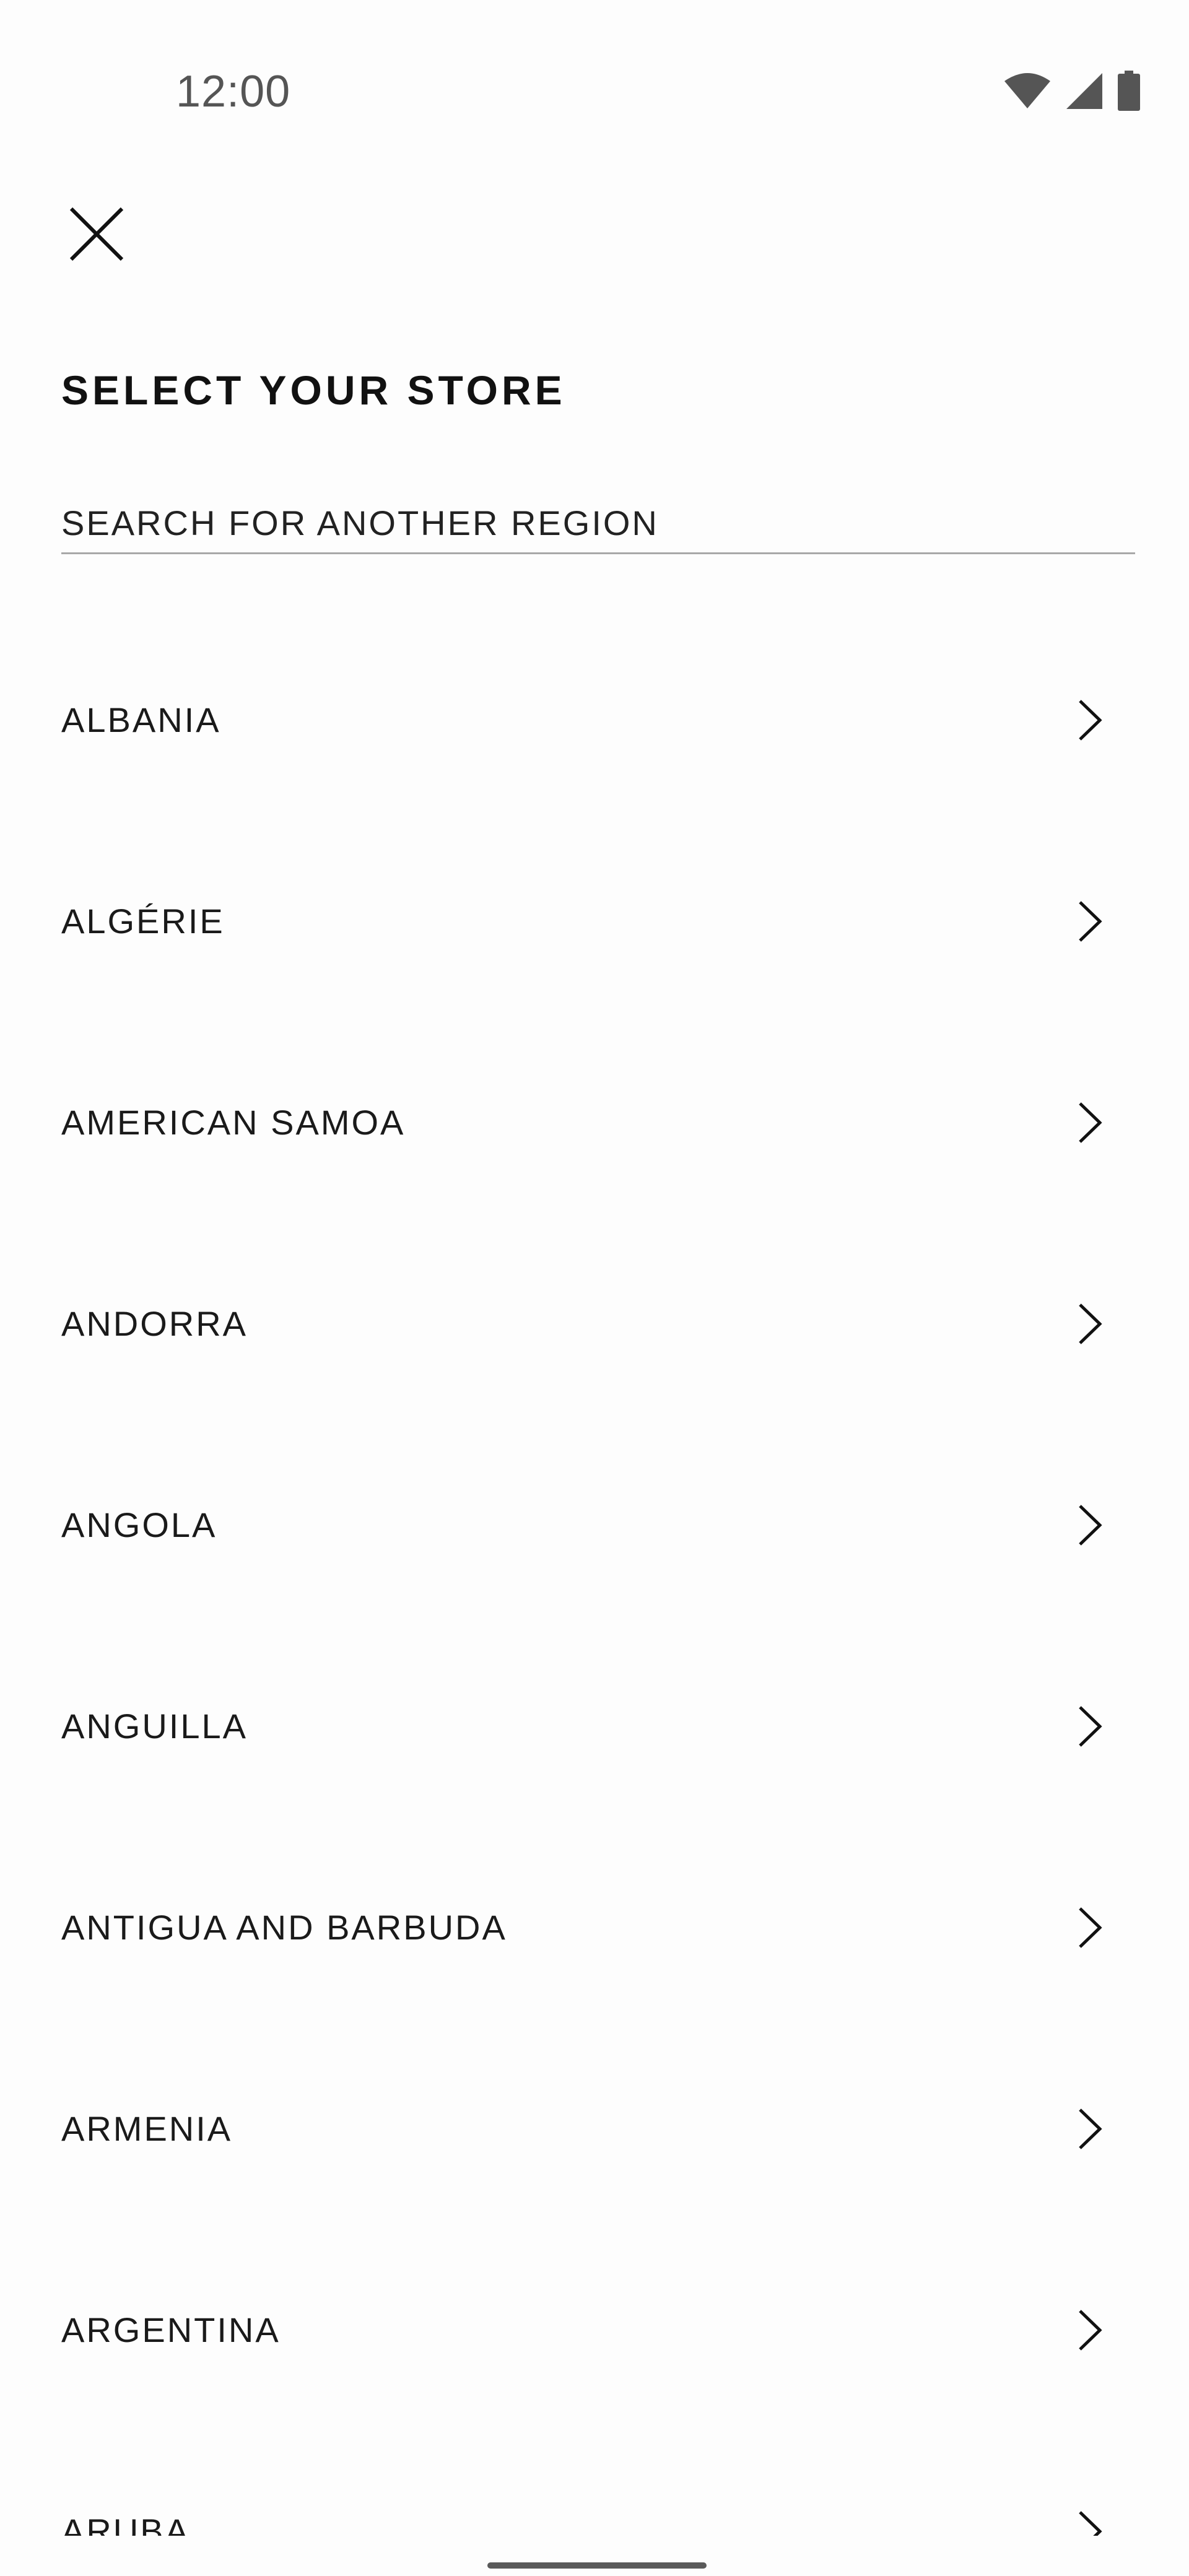  Describe the element at coordinates (594, 719) in the screenshot. I see `list-item-albania: ALBANIA` at that location.